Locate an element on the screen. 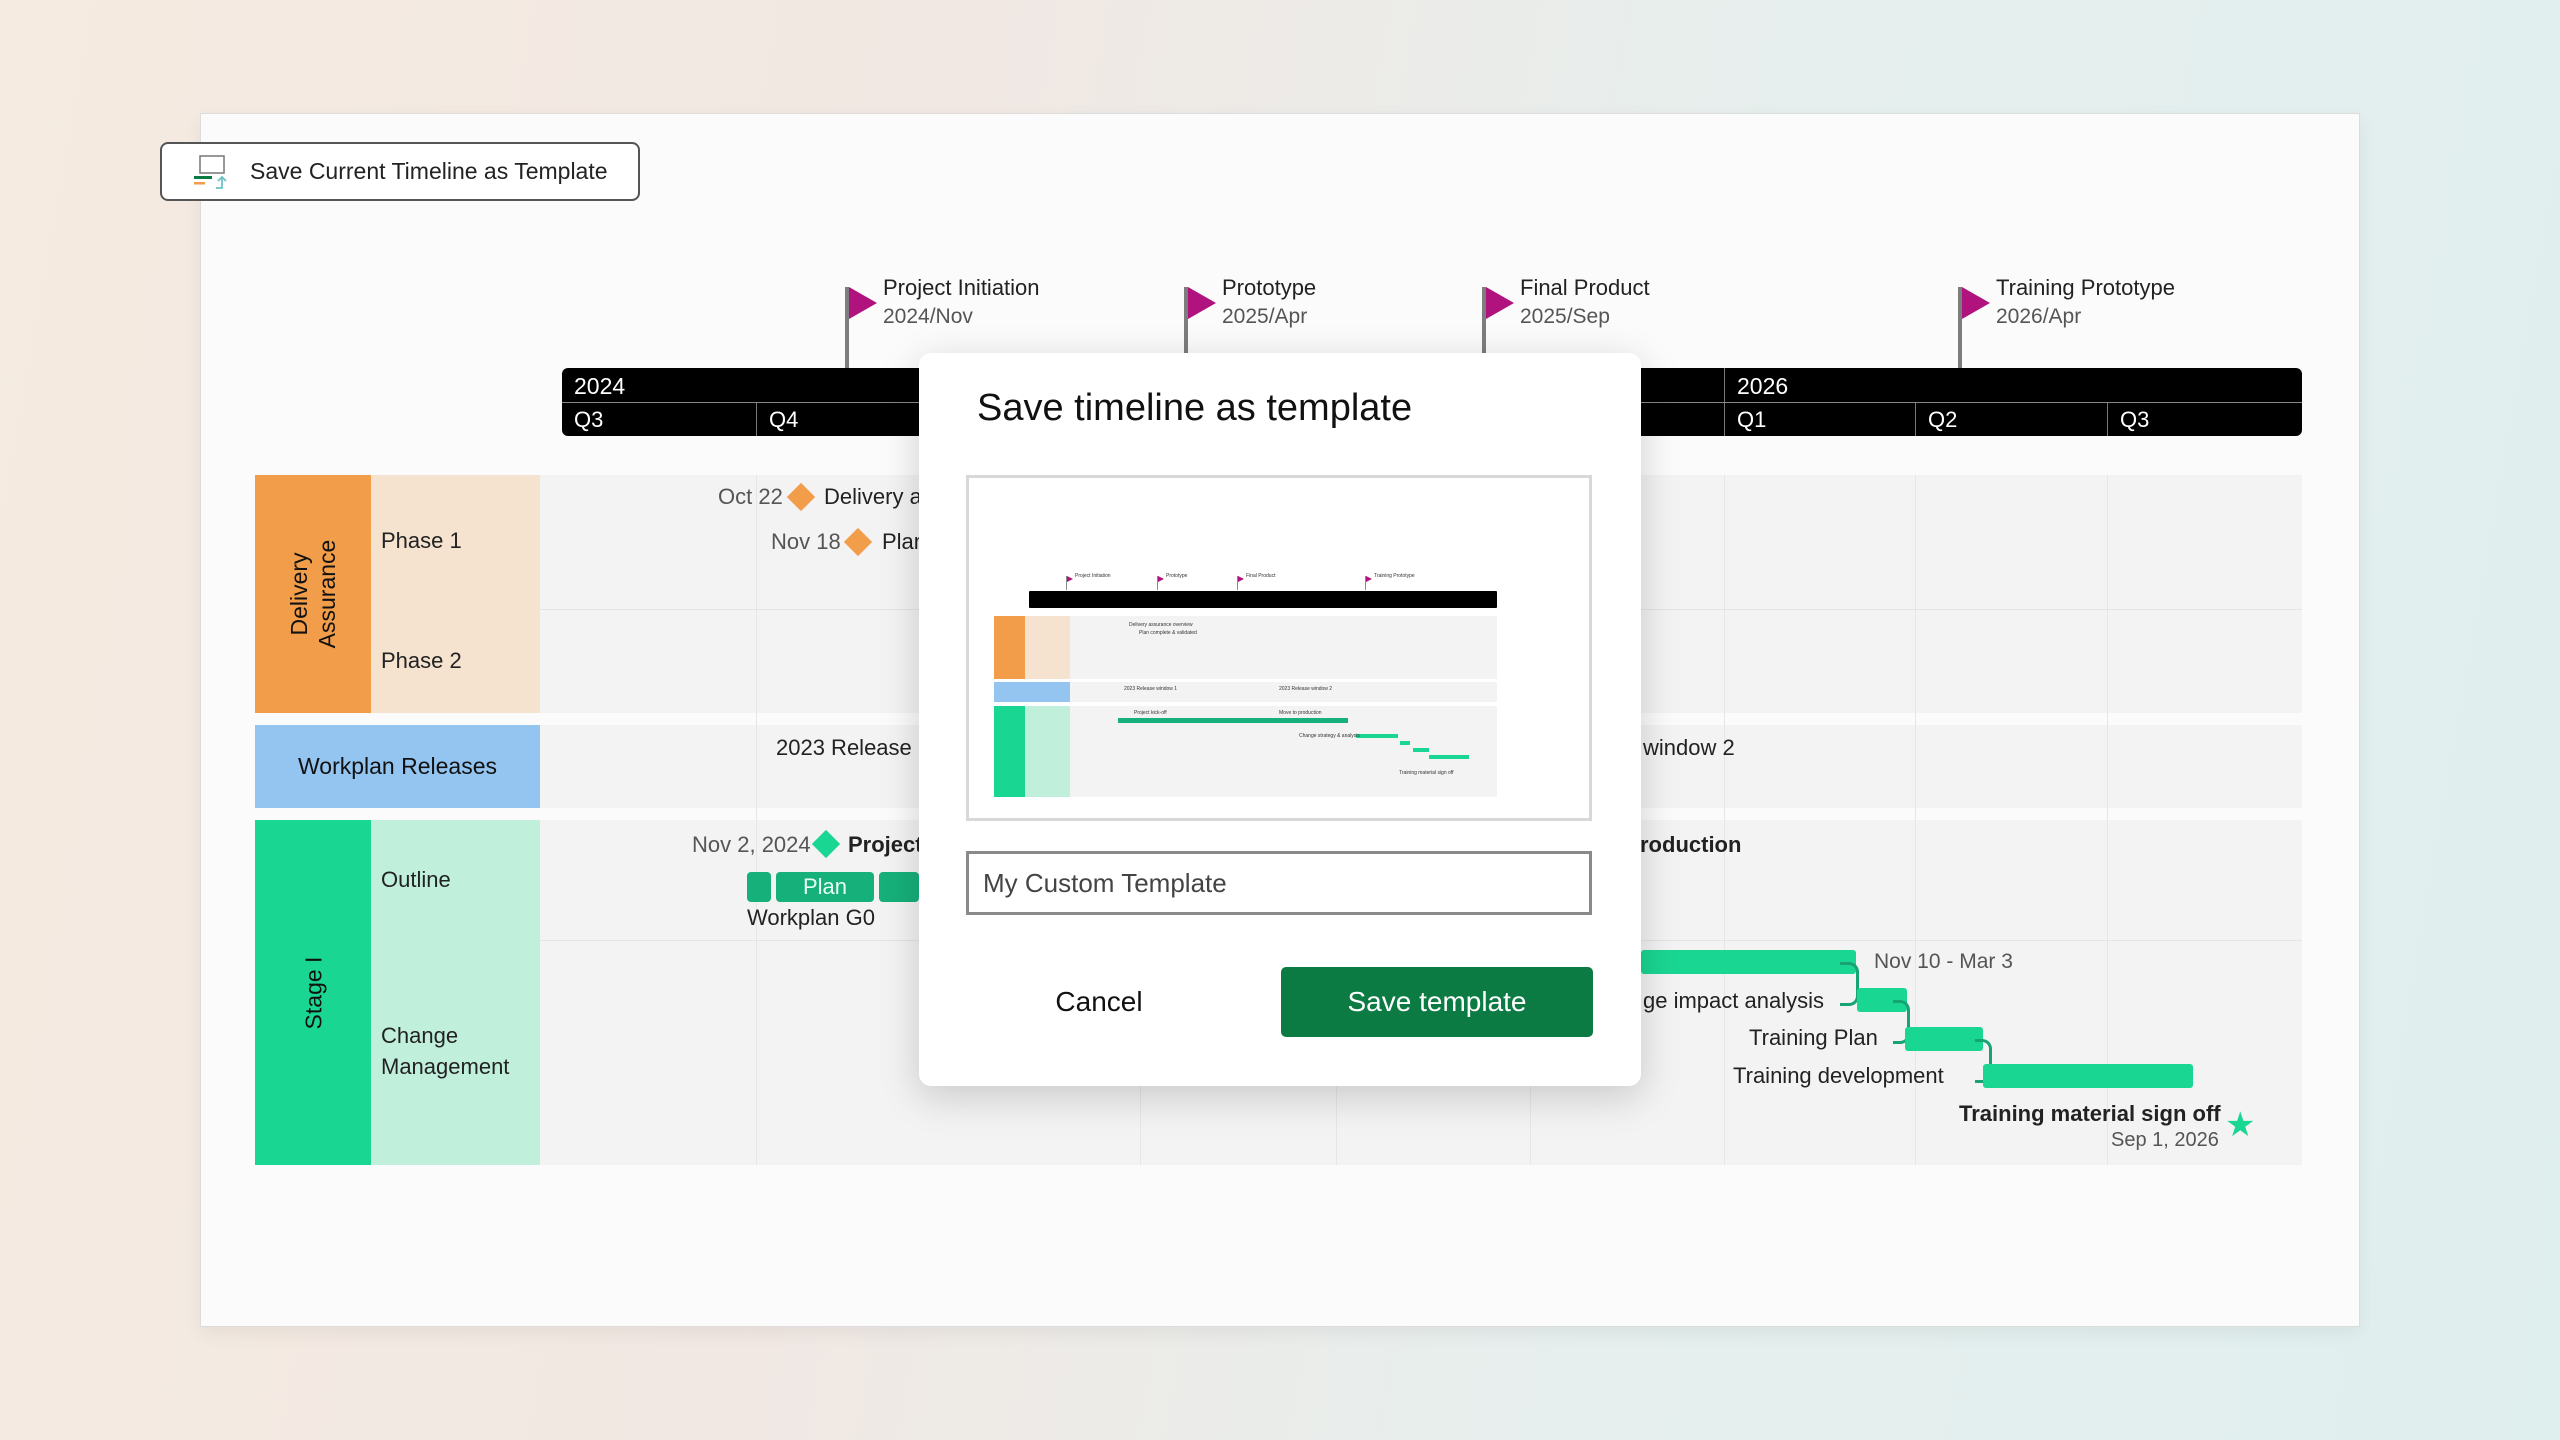 This screenshot has height=1440, width=2560. save-current-timeline-as-template-button: Save Current Timeline as Template is located at coordinates (400, 171).